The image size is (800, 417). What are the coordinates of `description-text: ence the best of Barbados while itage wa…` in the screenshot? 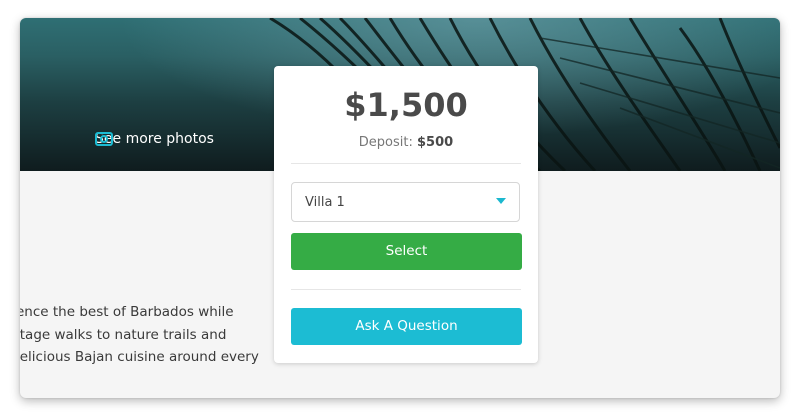 It's located at (139, 335).